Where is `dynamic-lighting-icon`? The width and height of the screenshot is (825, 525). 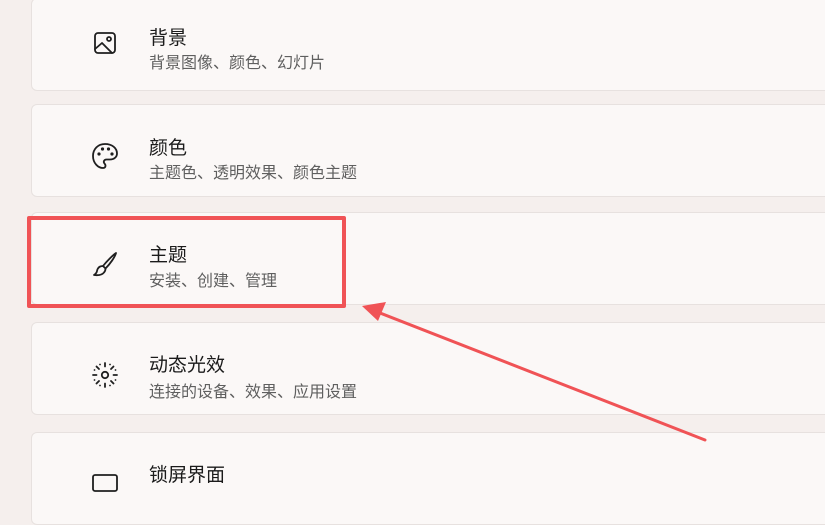 dynamic-lighting-icon is located at coordinates (105, 375).